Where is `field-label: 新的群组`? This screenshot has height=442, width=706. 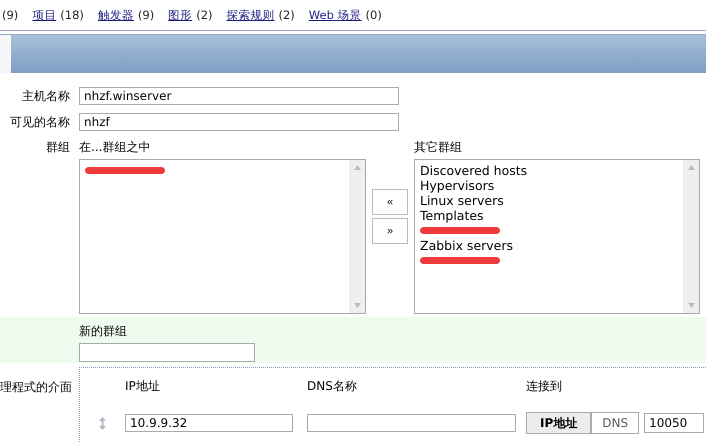 field-label: 新的群组 is located at coordinates (103, 331).